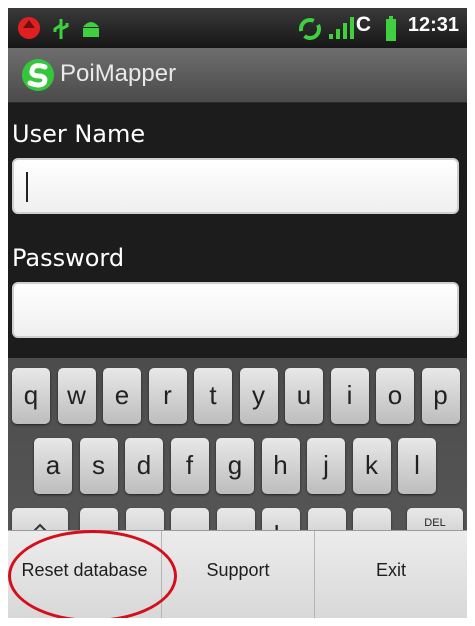 This screenshot has height=626, width=475. What do you see at coordinates (213, 396) in the screenshot?
I see `key-t: t` at bounding box center [213, 396].